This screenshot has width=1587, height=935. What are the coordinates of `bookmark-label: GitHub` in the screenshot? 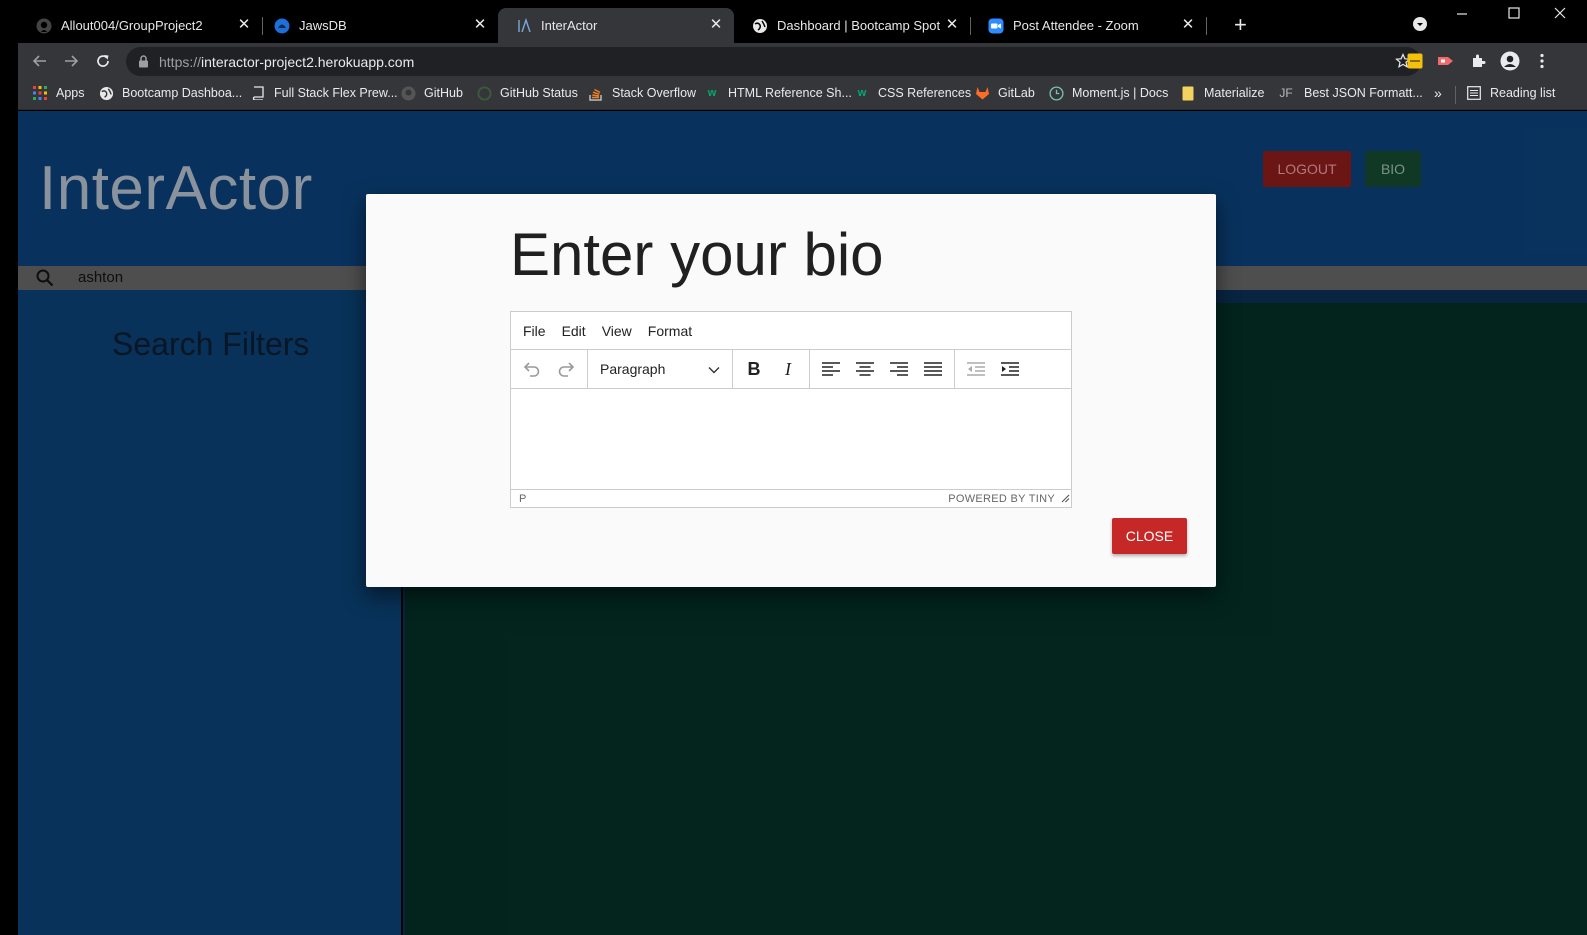 It's located at (443, 93).